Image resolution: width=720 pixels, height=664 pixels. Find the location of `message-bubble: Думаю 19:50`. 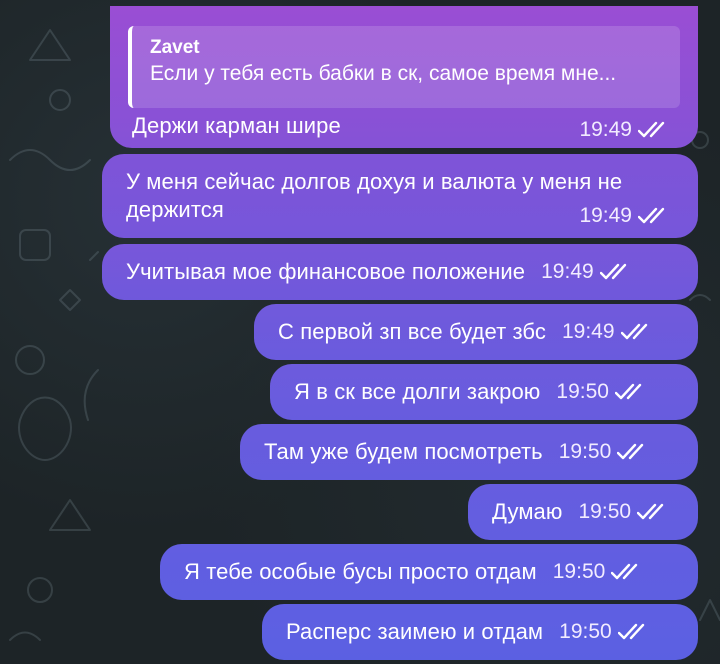

message-bubble: Думаю 19:50 is located at coordinates (583, 512).